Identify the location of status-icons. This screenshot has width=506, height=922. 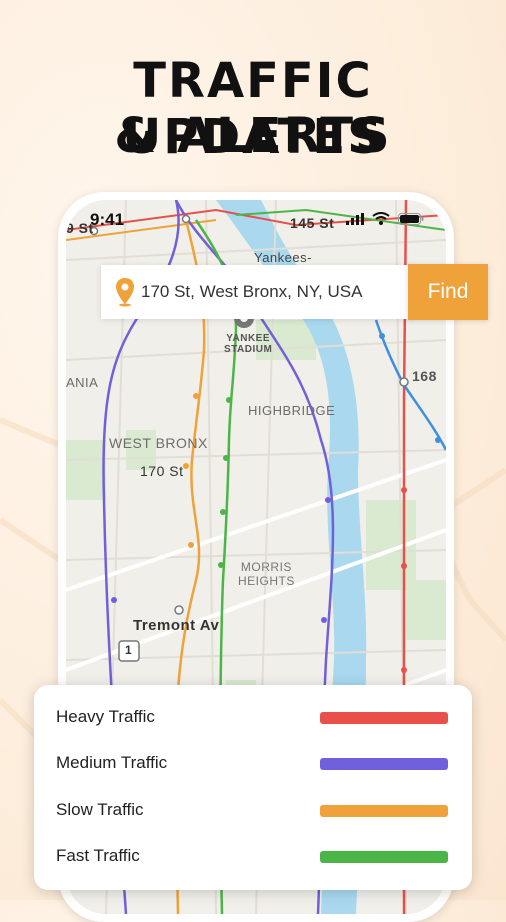
(385, 218).